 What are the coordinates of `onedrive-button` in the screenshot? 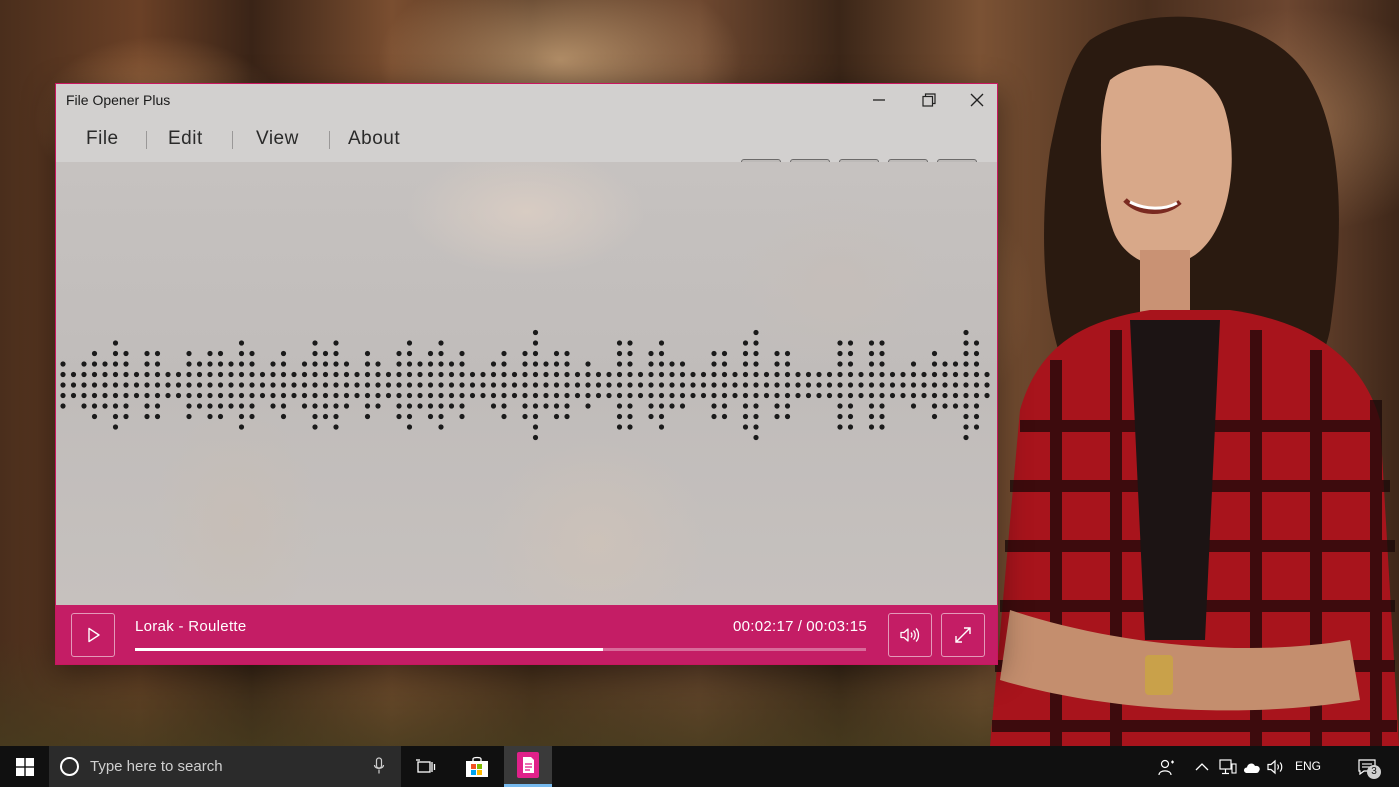 It's located at (1252, 766).